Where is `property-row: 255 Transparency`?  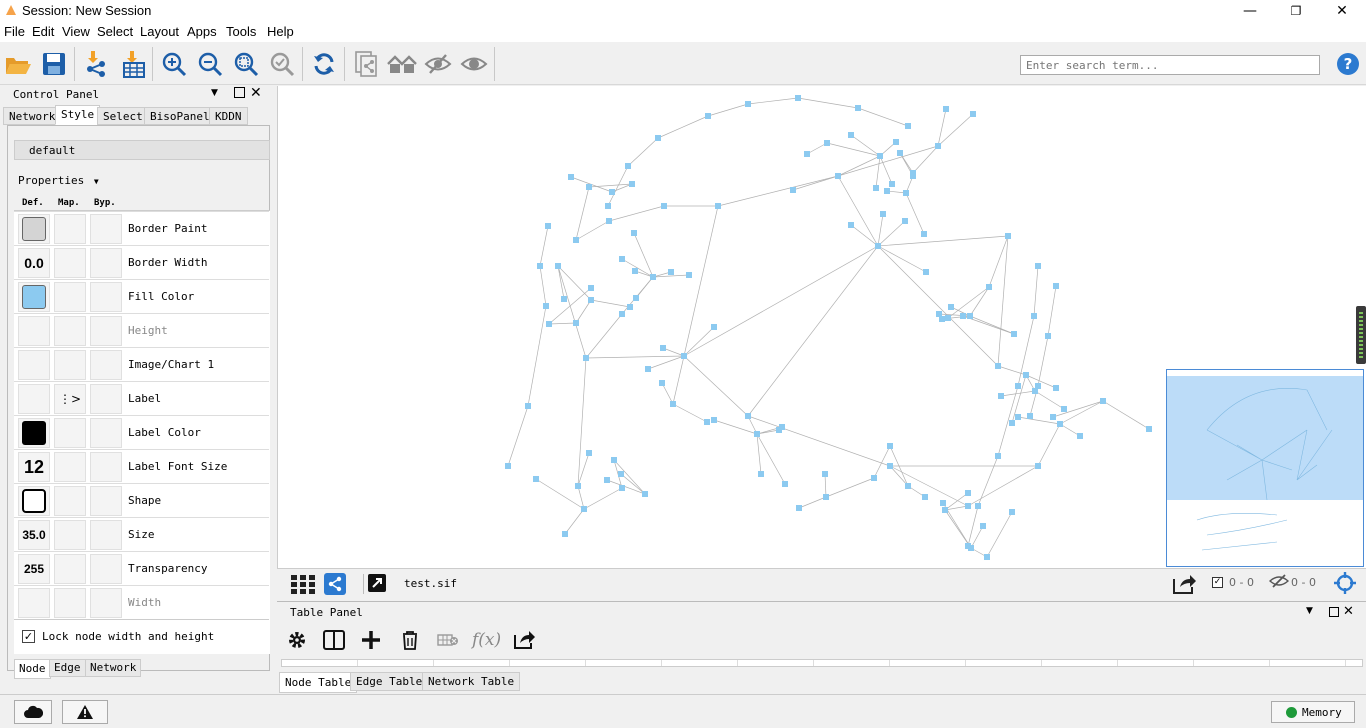 property-row: 255 Transparency is located at coordinates (141, 568).